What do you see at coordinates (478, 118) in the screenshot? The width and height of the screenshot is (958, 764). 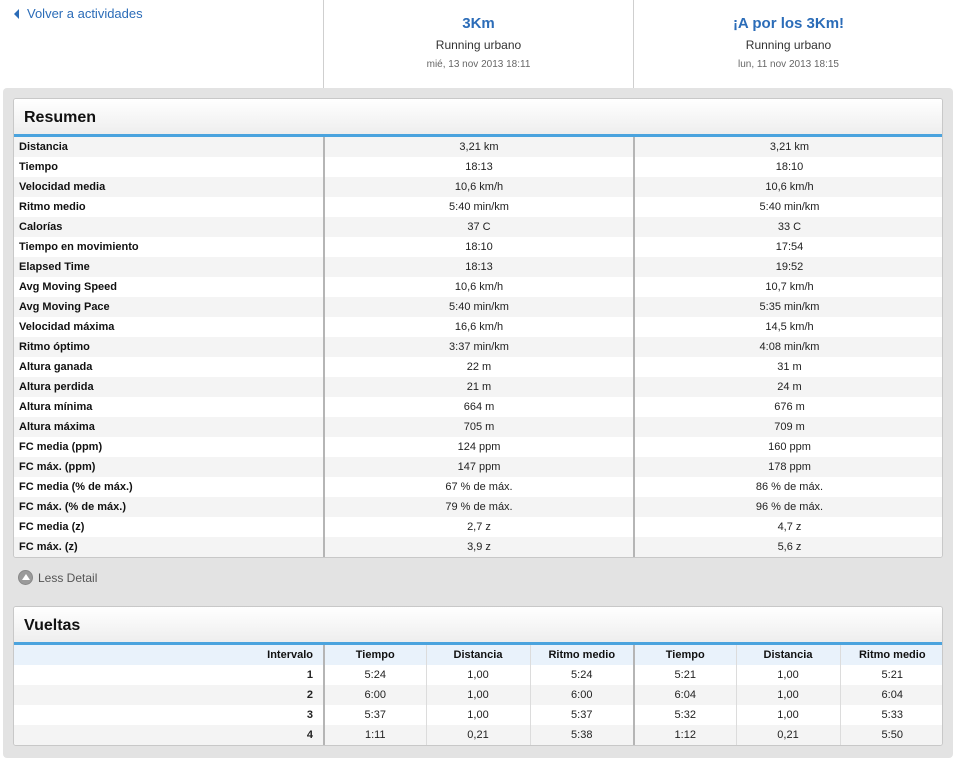 I see `summary-title: Resumen` at bounding box center [478, 118].